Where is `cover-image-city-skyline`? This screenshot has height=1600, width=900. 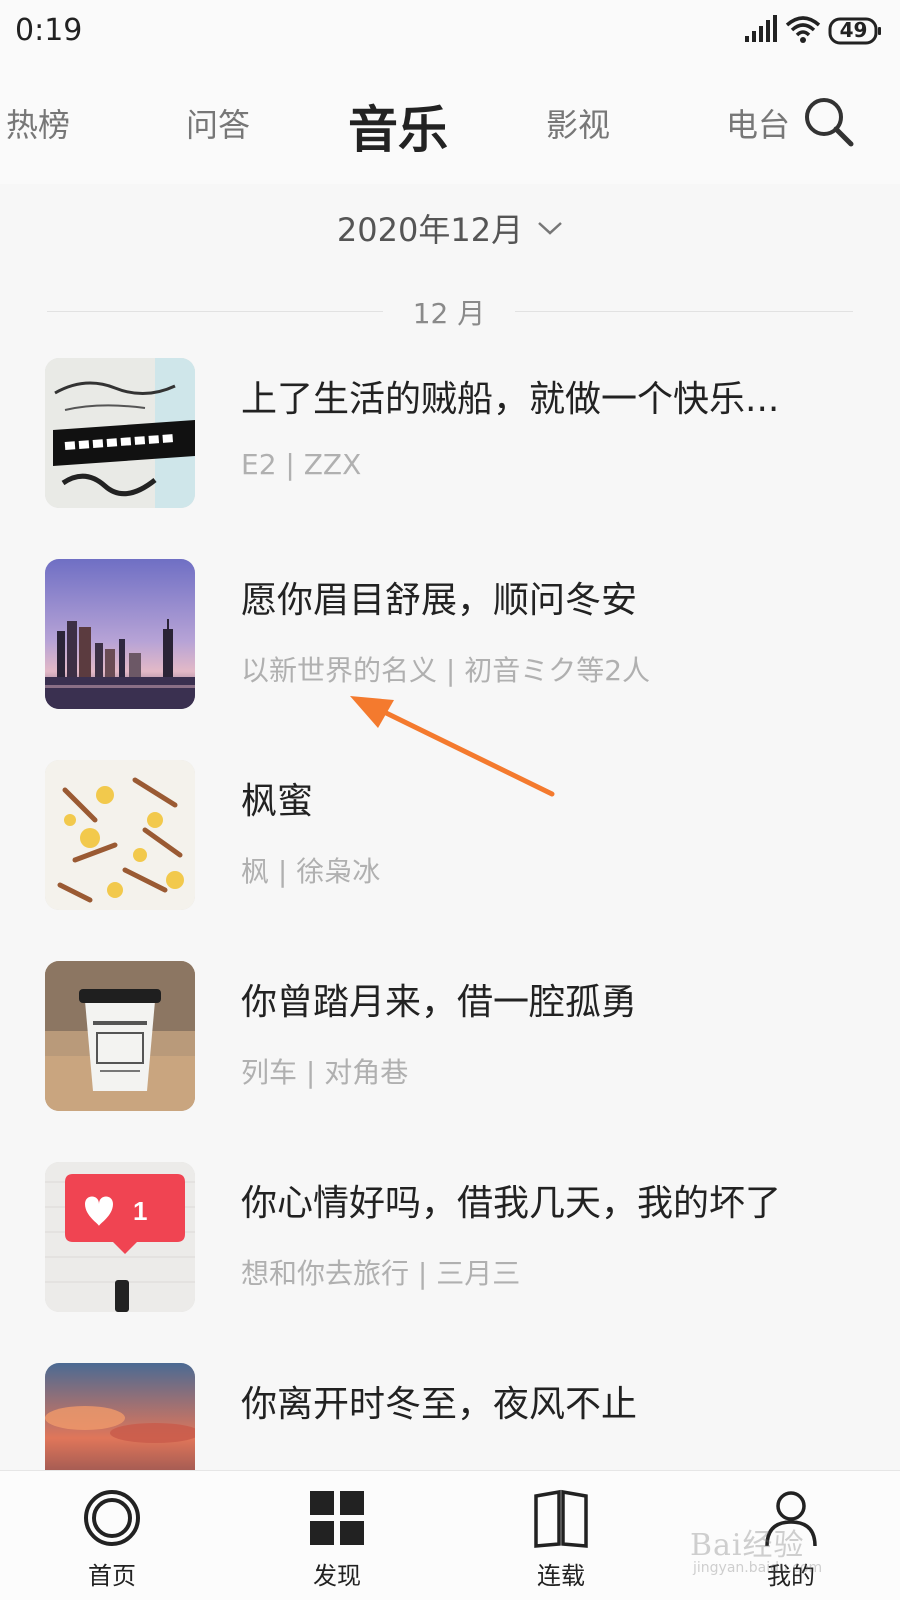
cover-image-city-skyline is located at coordinates (120, 634).